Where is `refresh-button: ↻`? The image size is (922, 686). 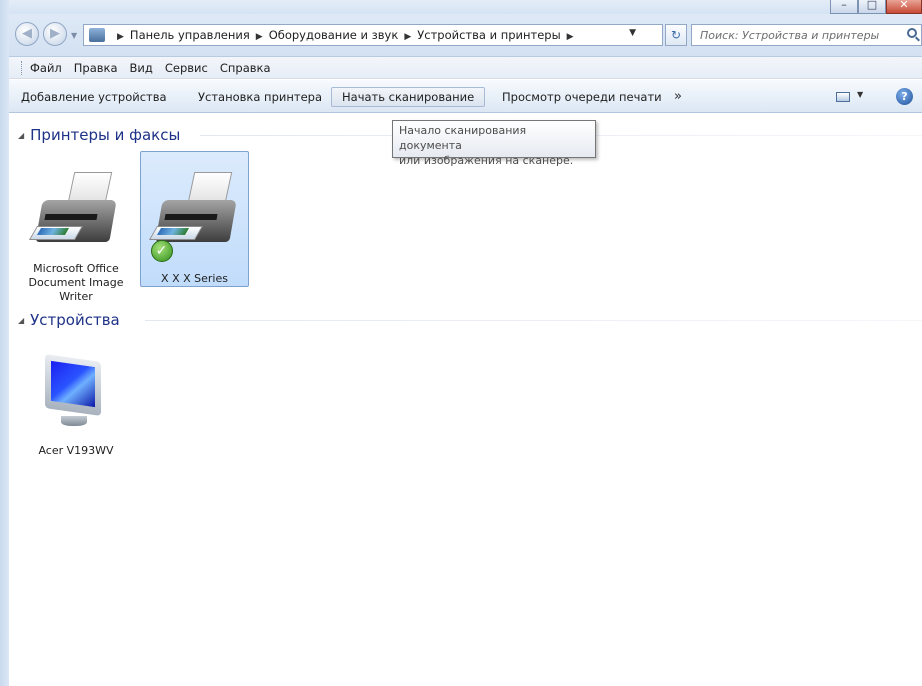 refresh-button: ↻ is located at coordinates (676, 35).